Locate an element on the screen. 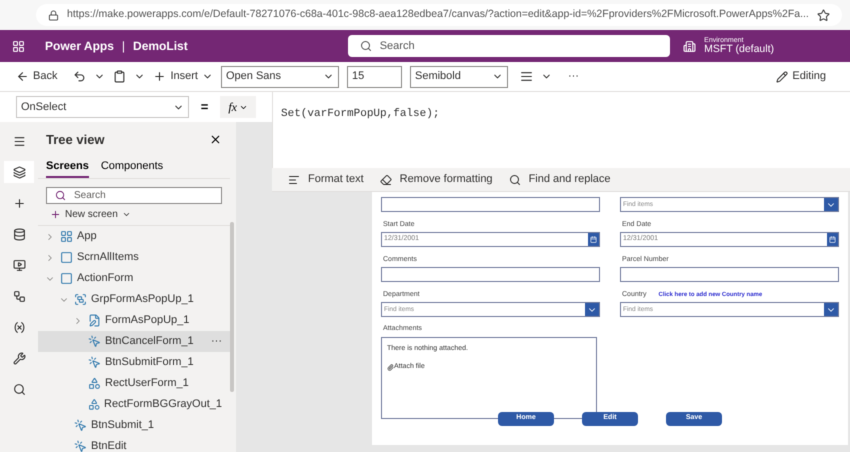 This screenshot has height=452, width=850. panel-tab: Screens is located at coordinates (67, 168).